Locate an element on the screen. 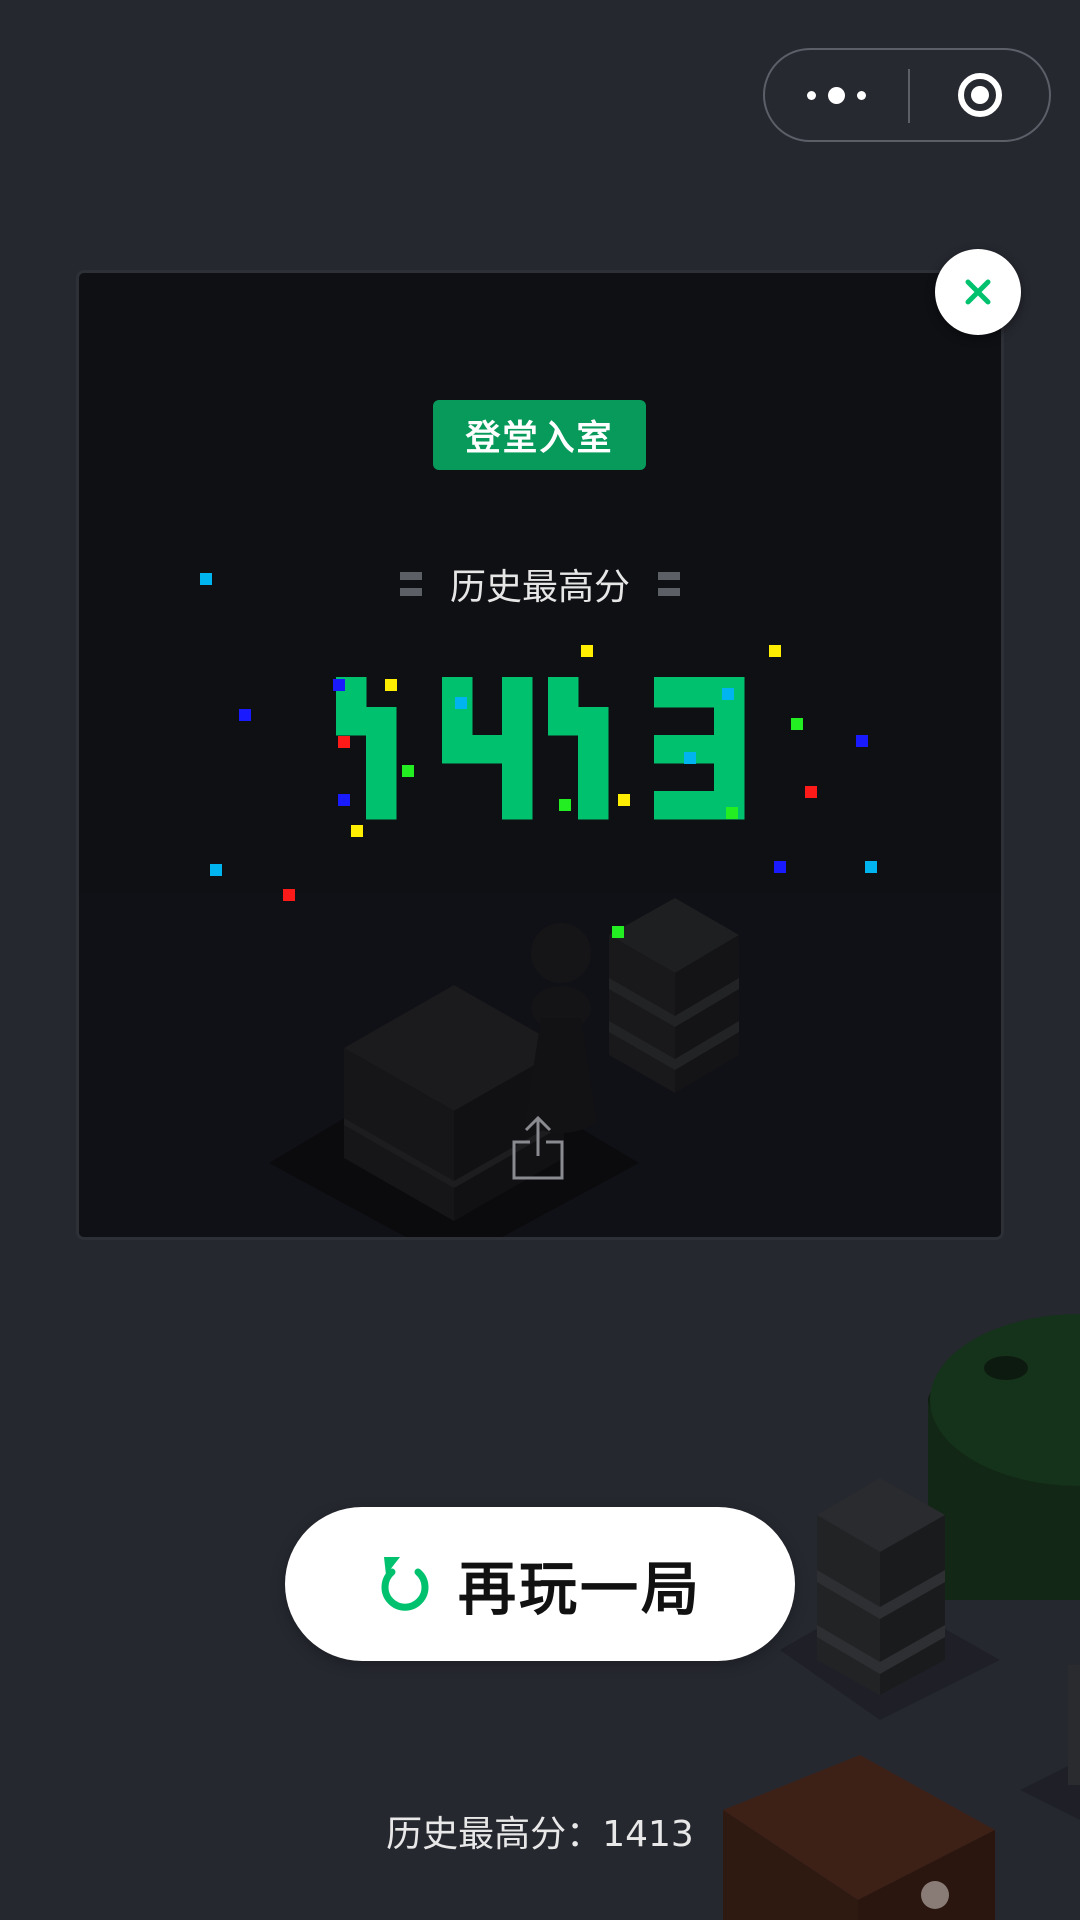 The image size is (1080, 1920). share-button is located at coordinates (538, 1147).